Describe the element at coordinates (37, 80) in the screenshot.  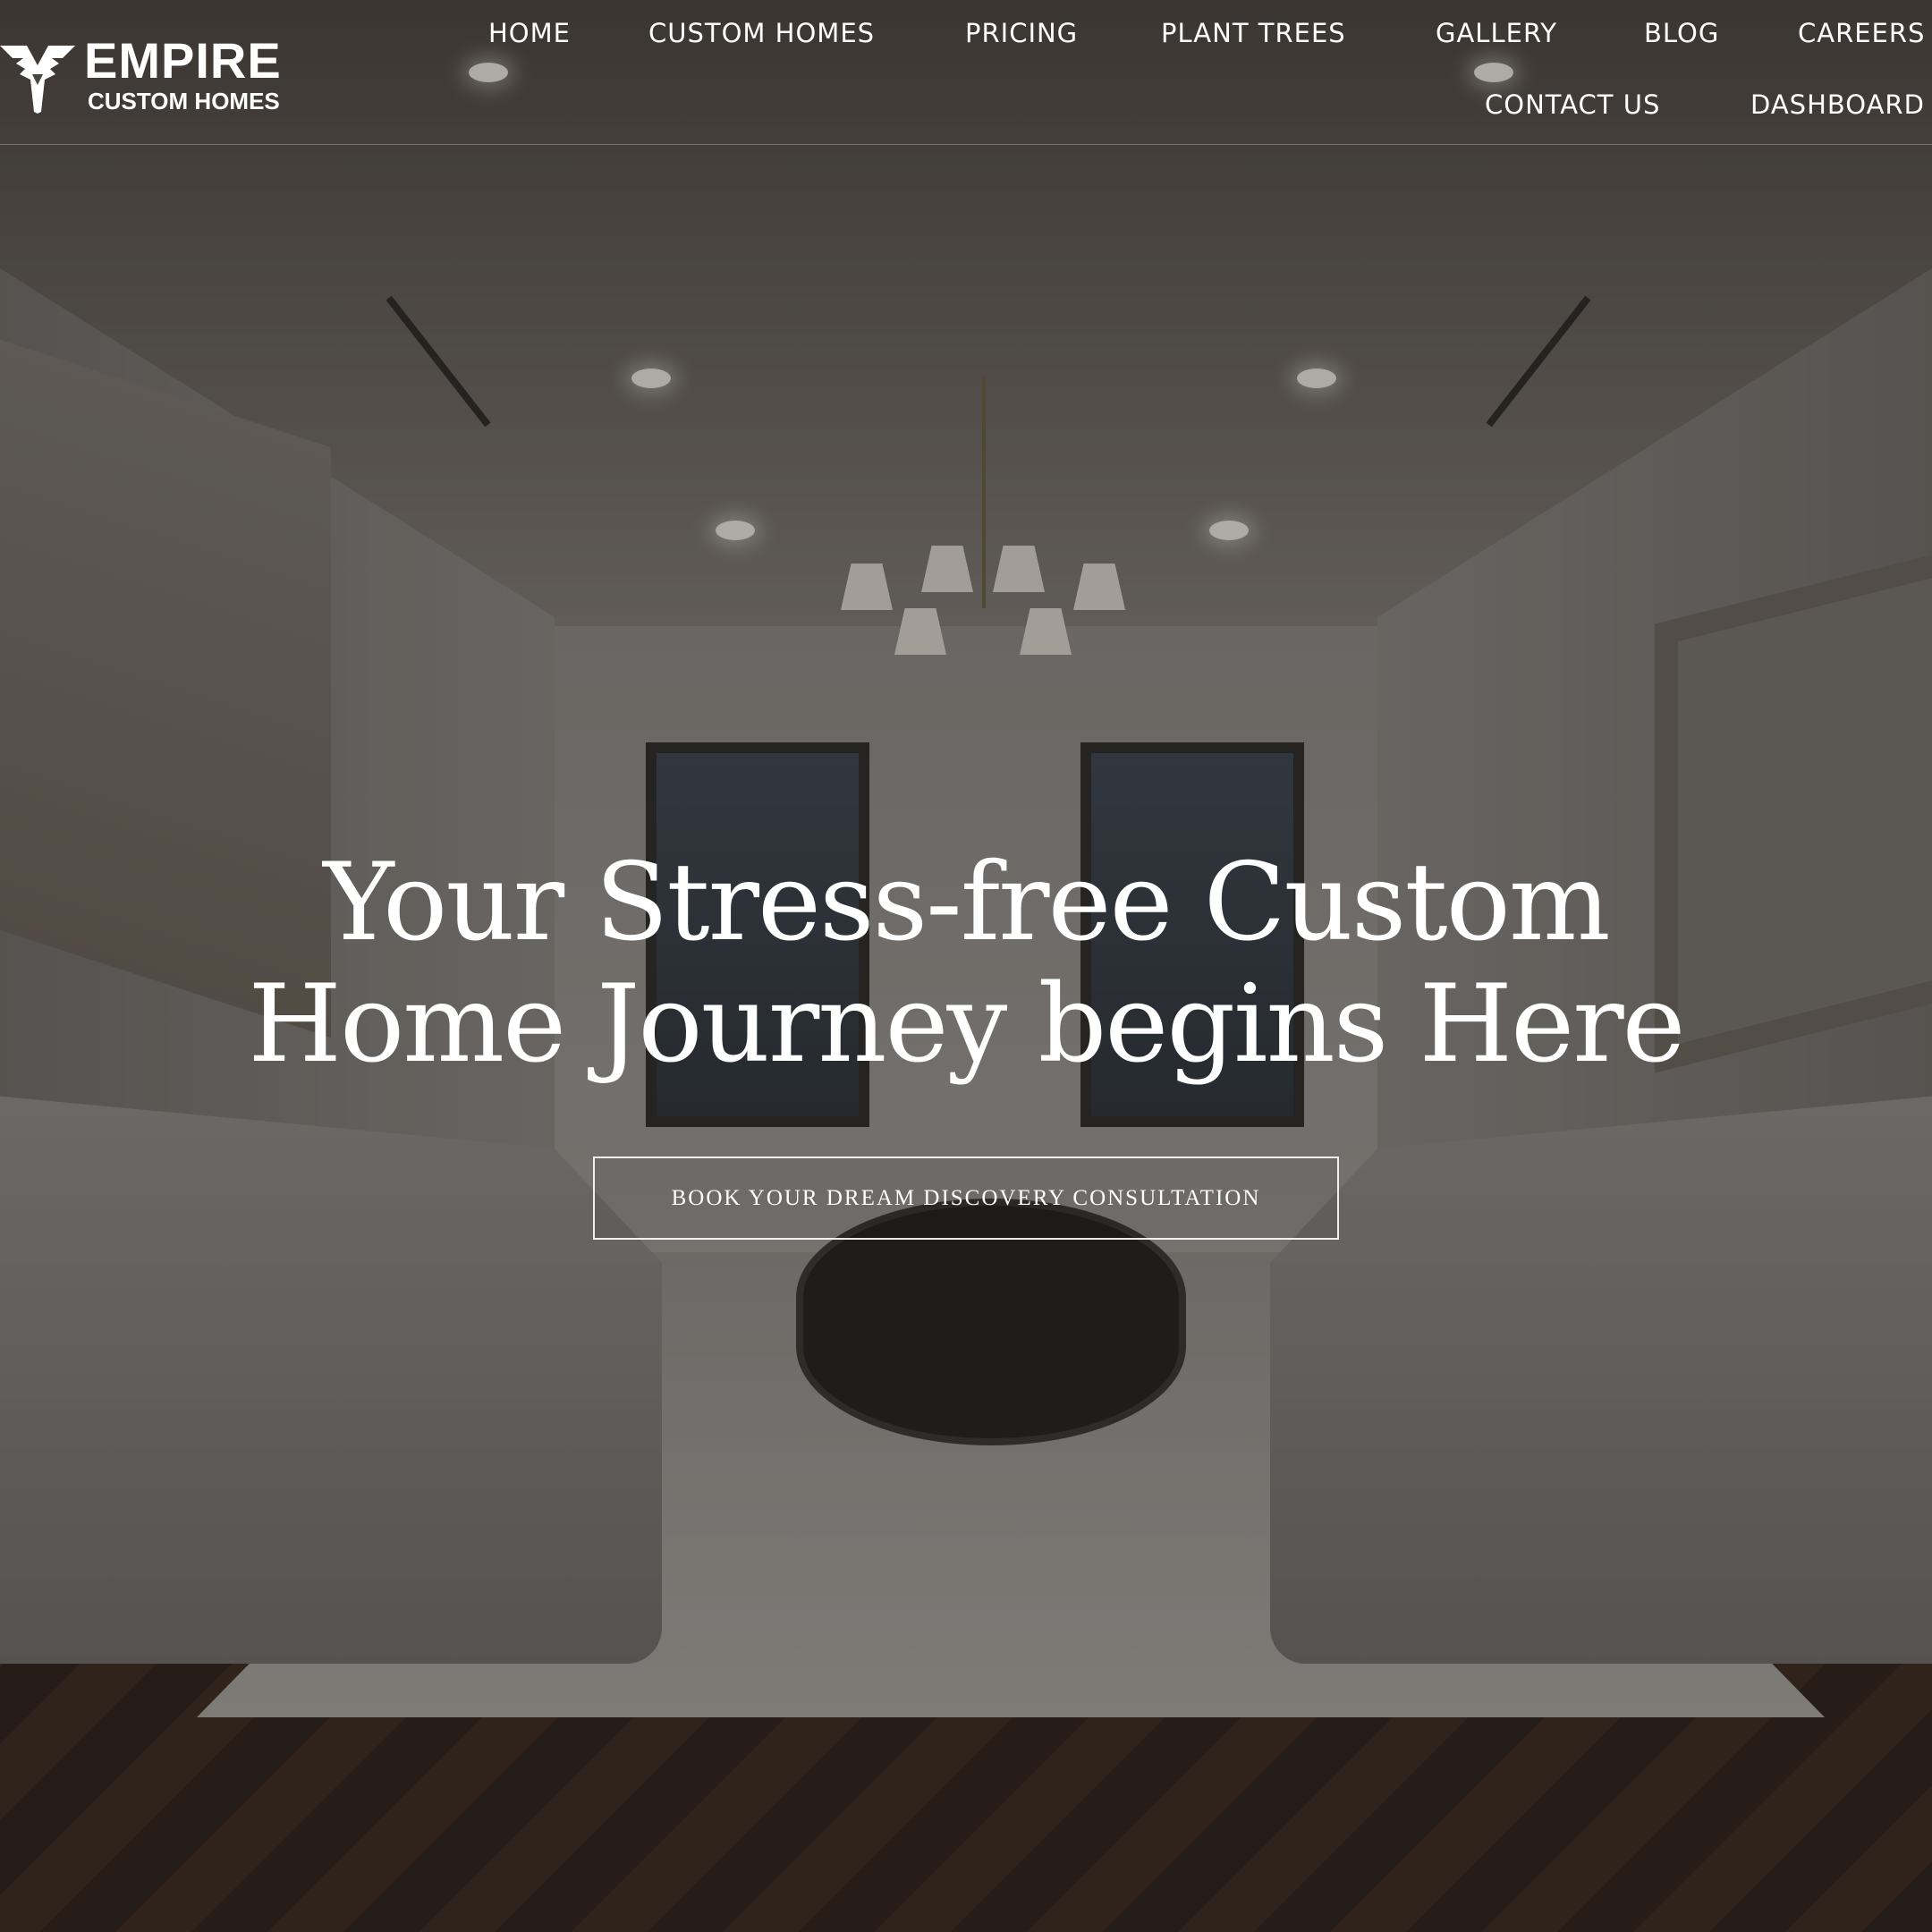
I see `eagle-wings-icon` at that location.